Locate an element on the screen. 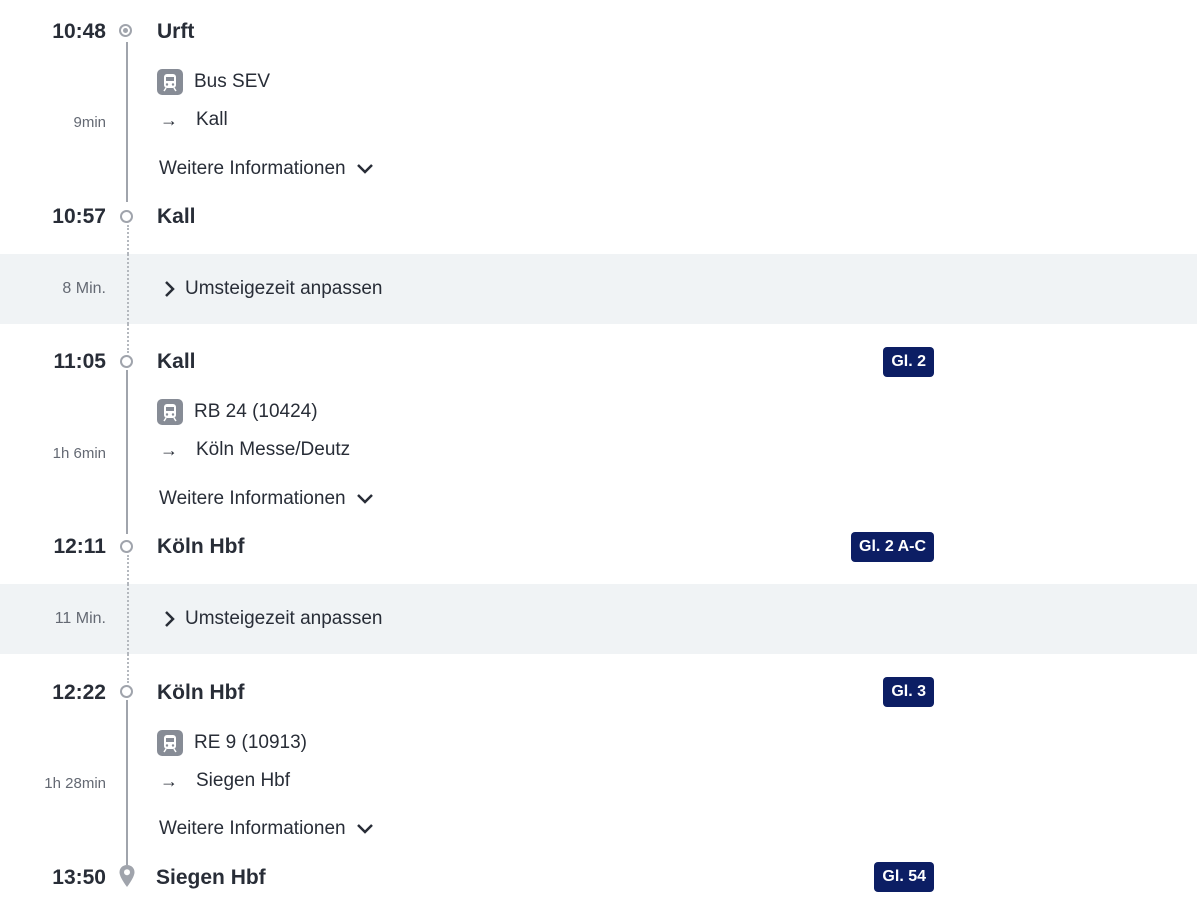  transfer-duration: 8 Min. is located at coordinates (84, 288).